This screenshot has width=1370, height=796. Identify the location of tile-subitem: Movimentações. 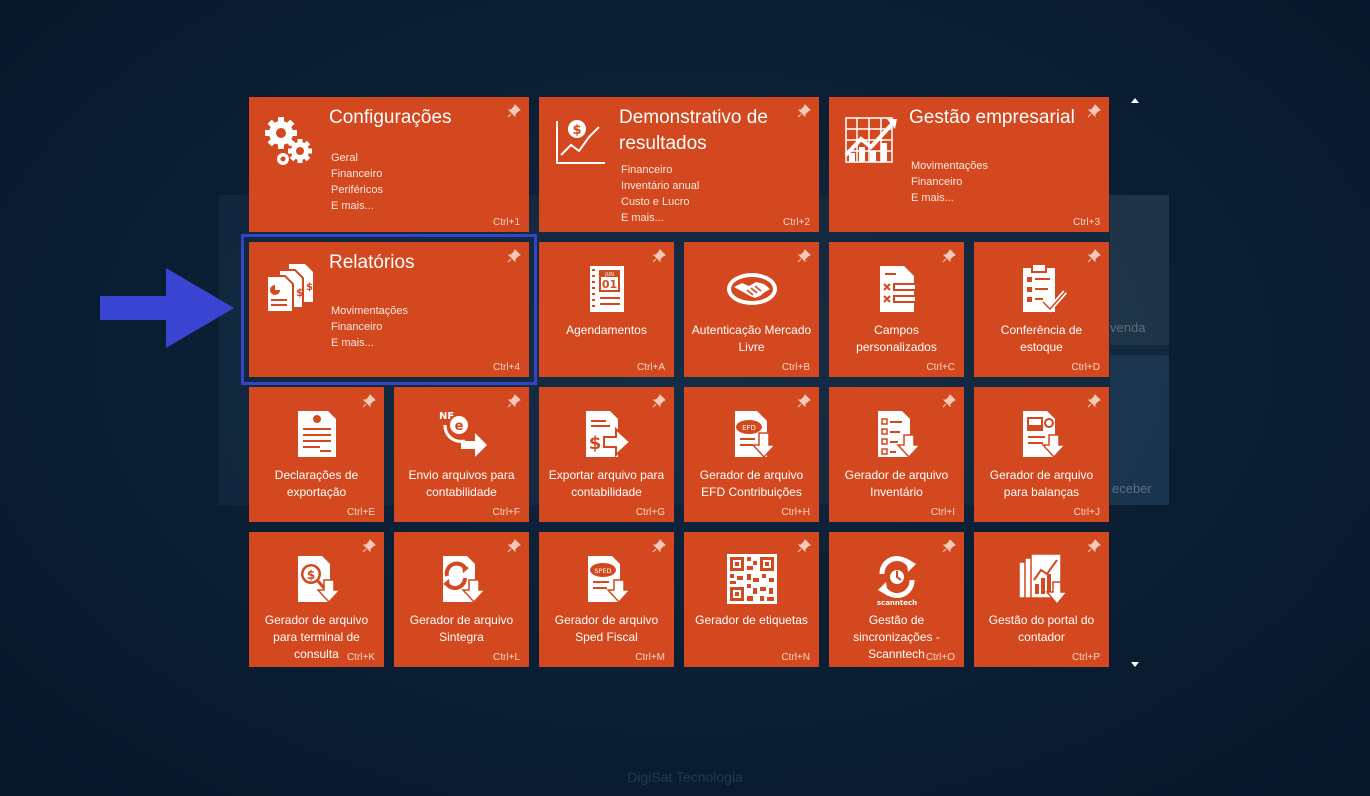
(950, 166).